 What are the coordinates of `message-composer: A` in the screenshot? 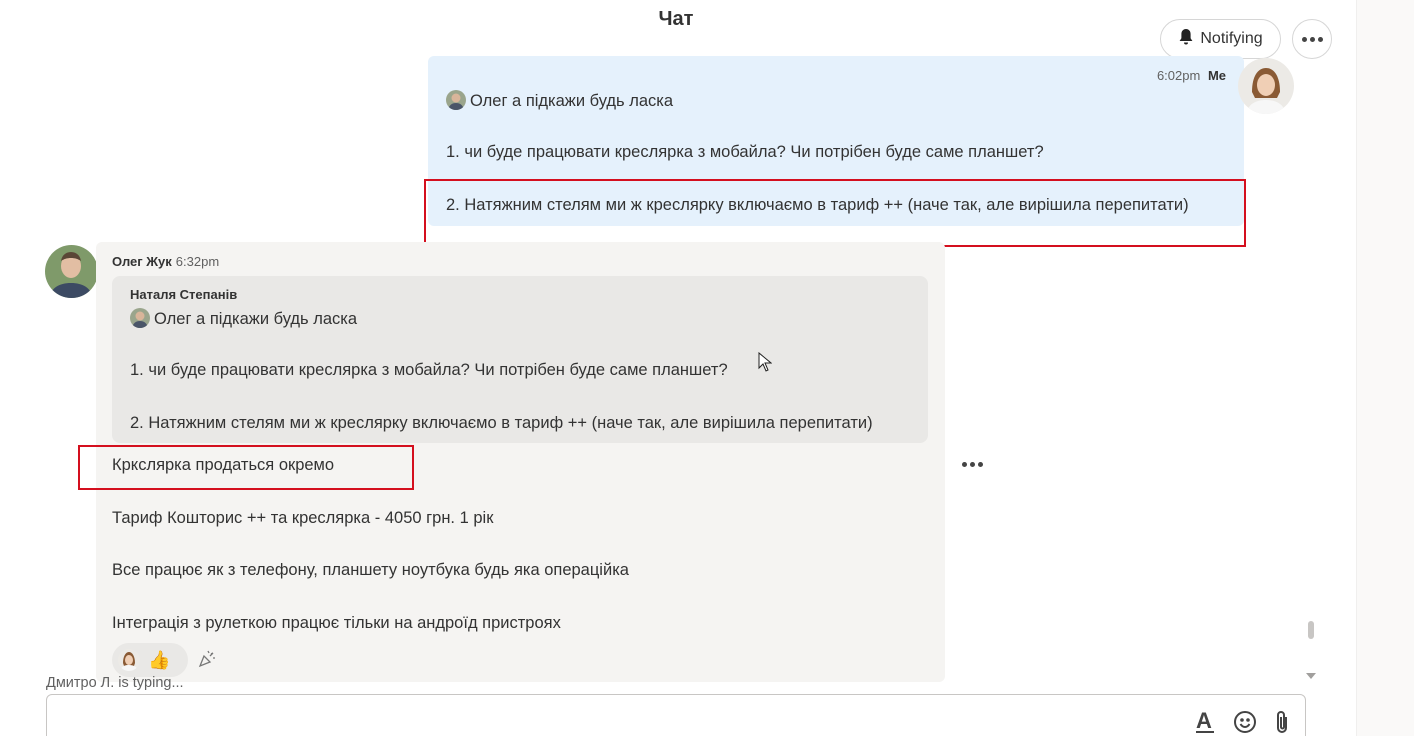 It's located at (676, 715).